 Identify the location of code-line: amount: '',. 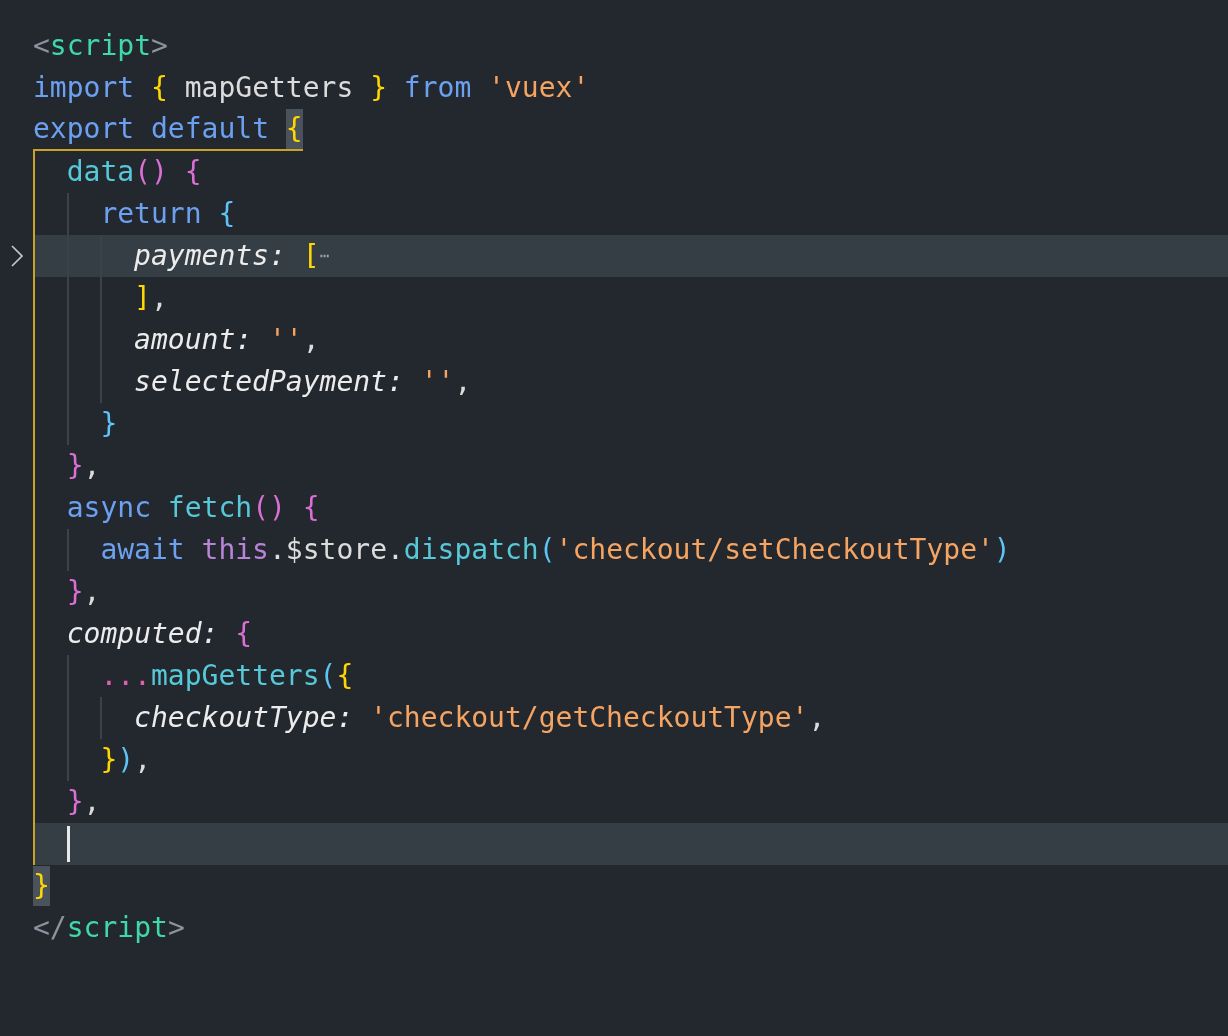
(227, 340).